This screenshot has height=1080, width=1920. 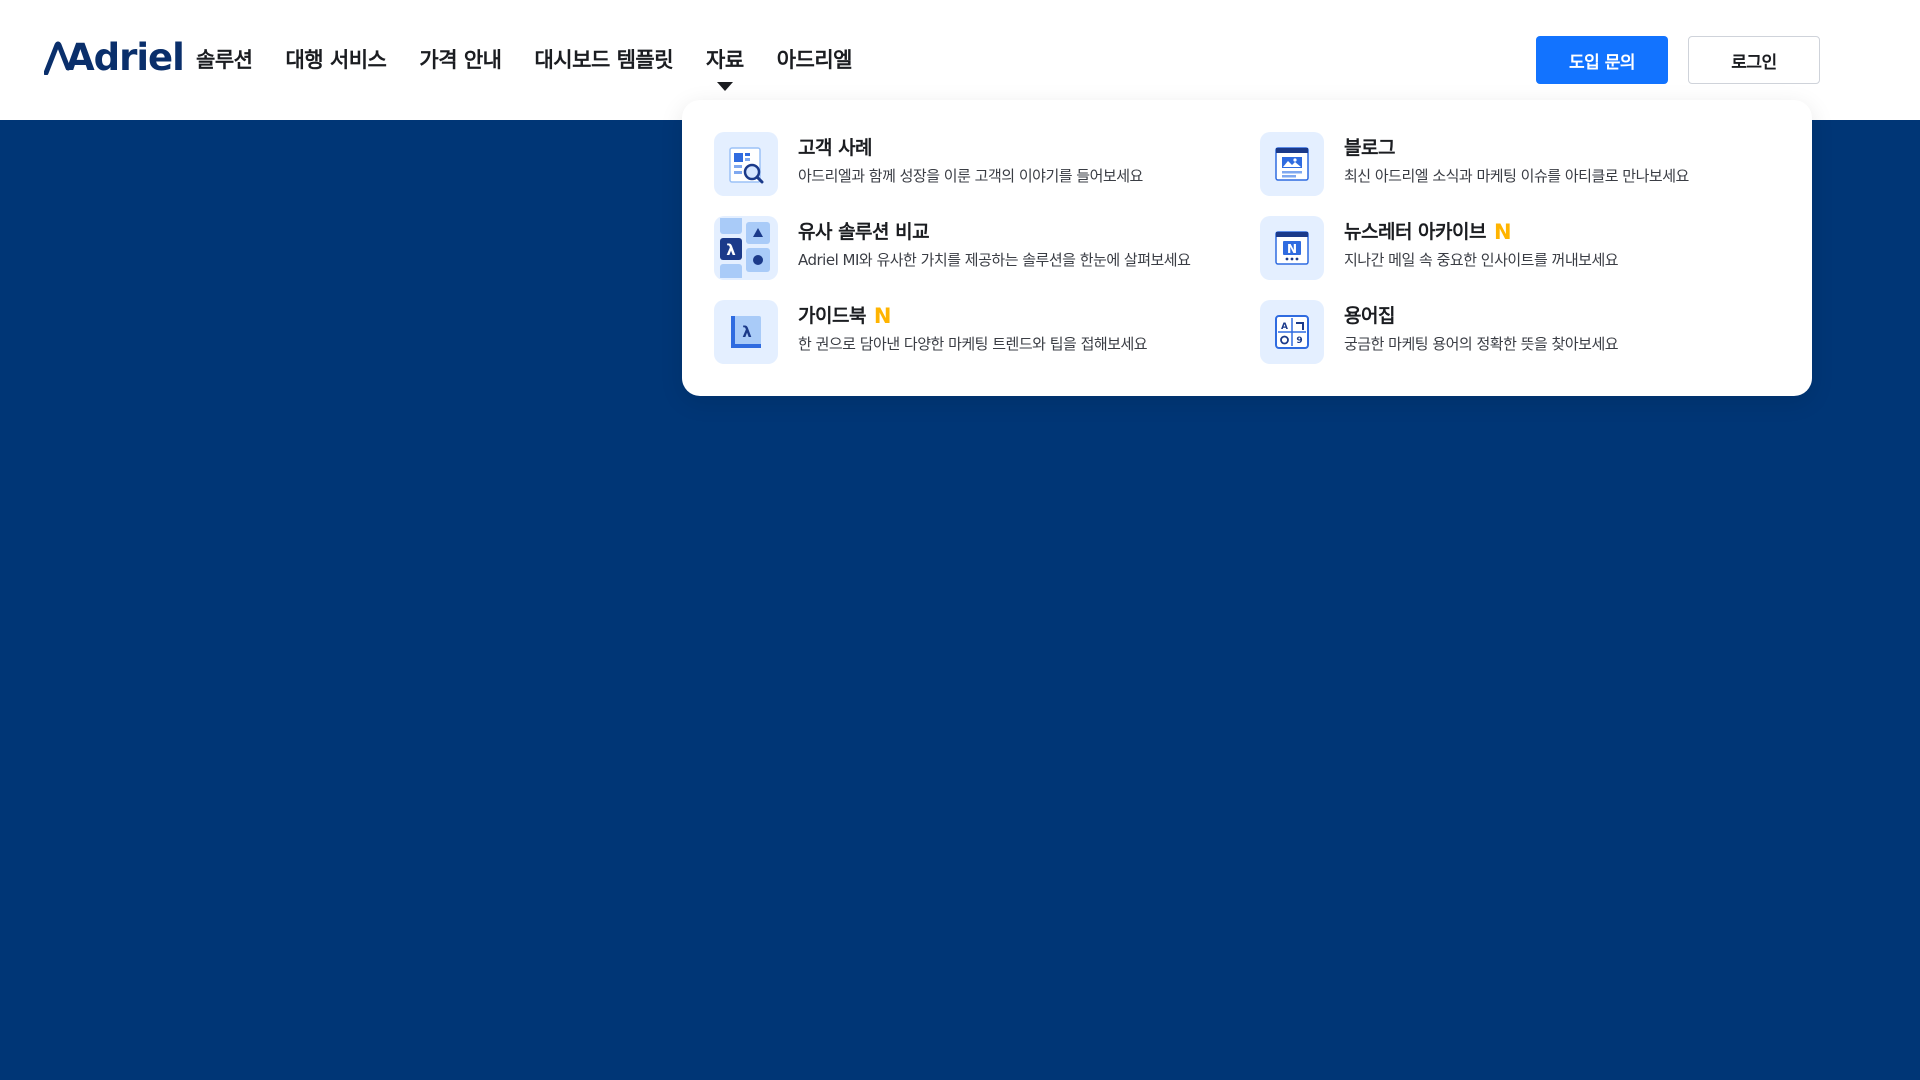 I want to click on nav-item-dashboard-templates: 대시보드 템플릿, so click(x=603, y=60).